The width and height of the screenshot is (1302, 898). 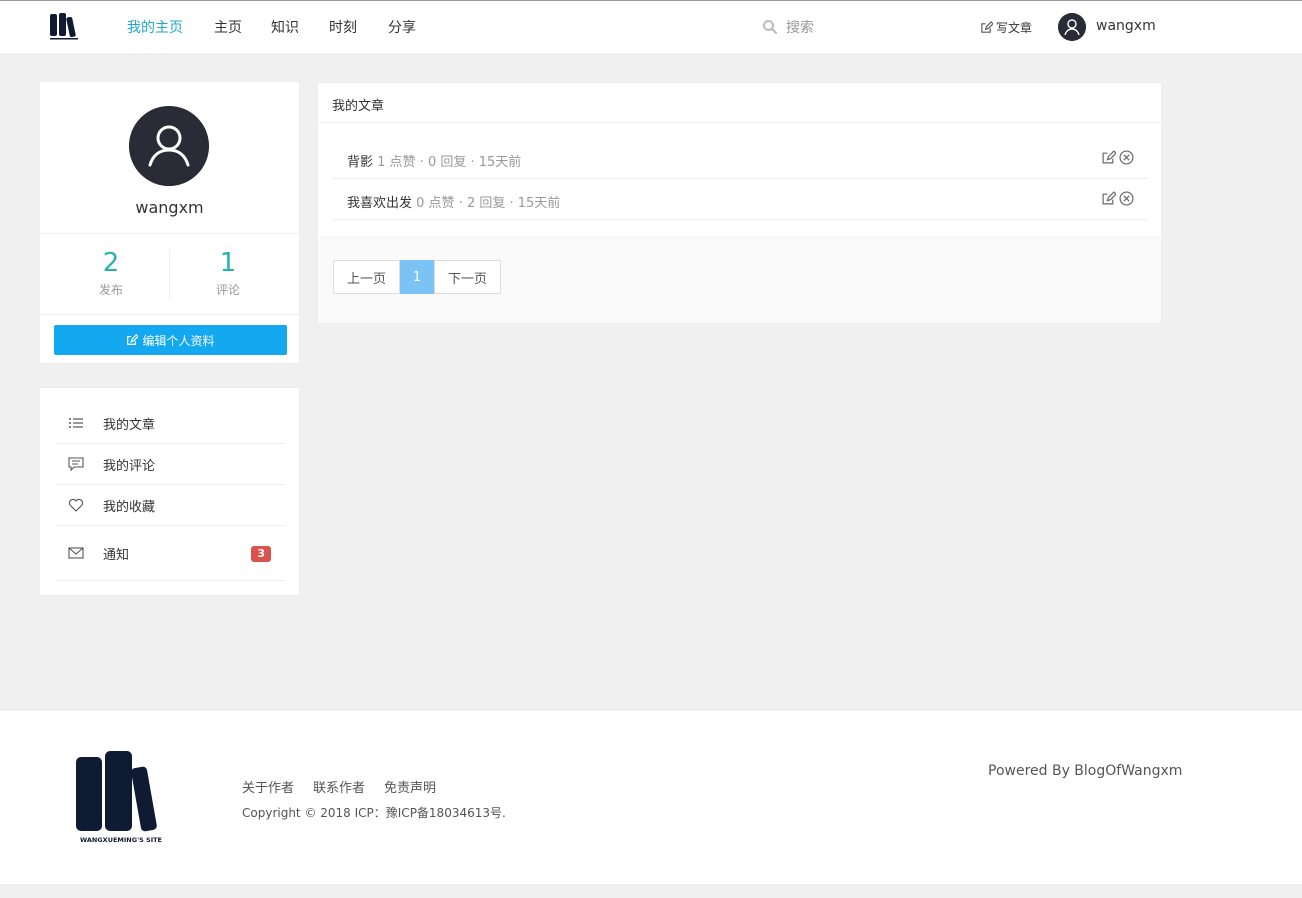 I want to click on next-page-button: 下一页, so click(x=467, y=277).